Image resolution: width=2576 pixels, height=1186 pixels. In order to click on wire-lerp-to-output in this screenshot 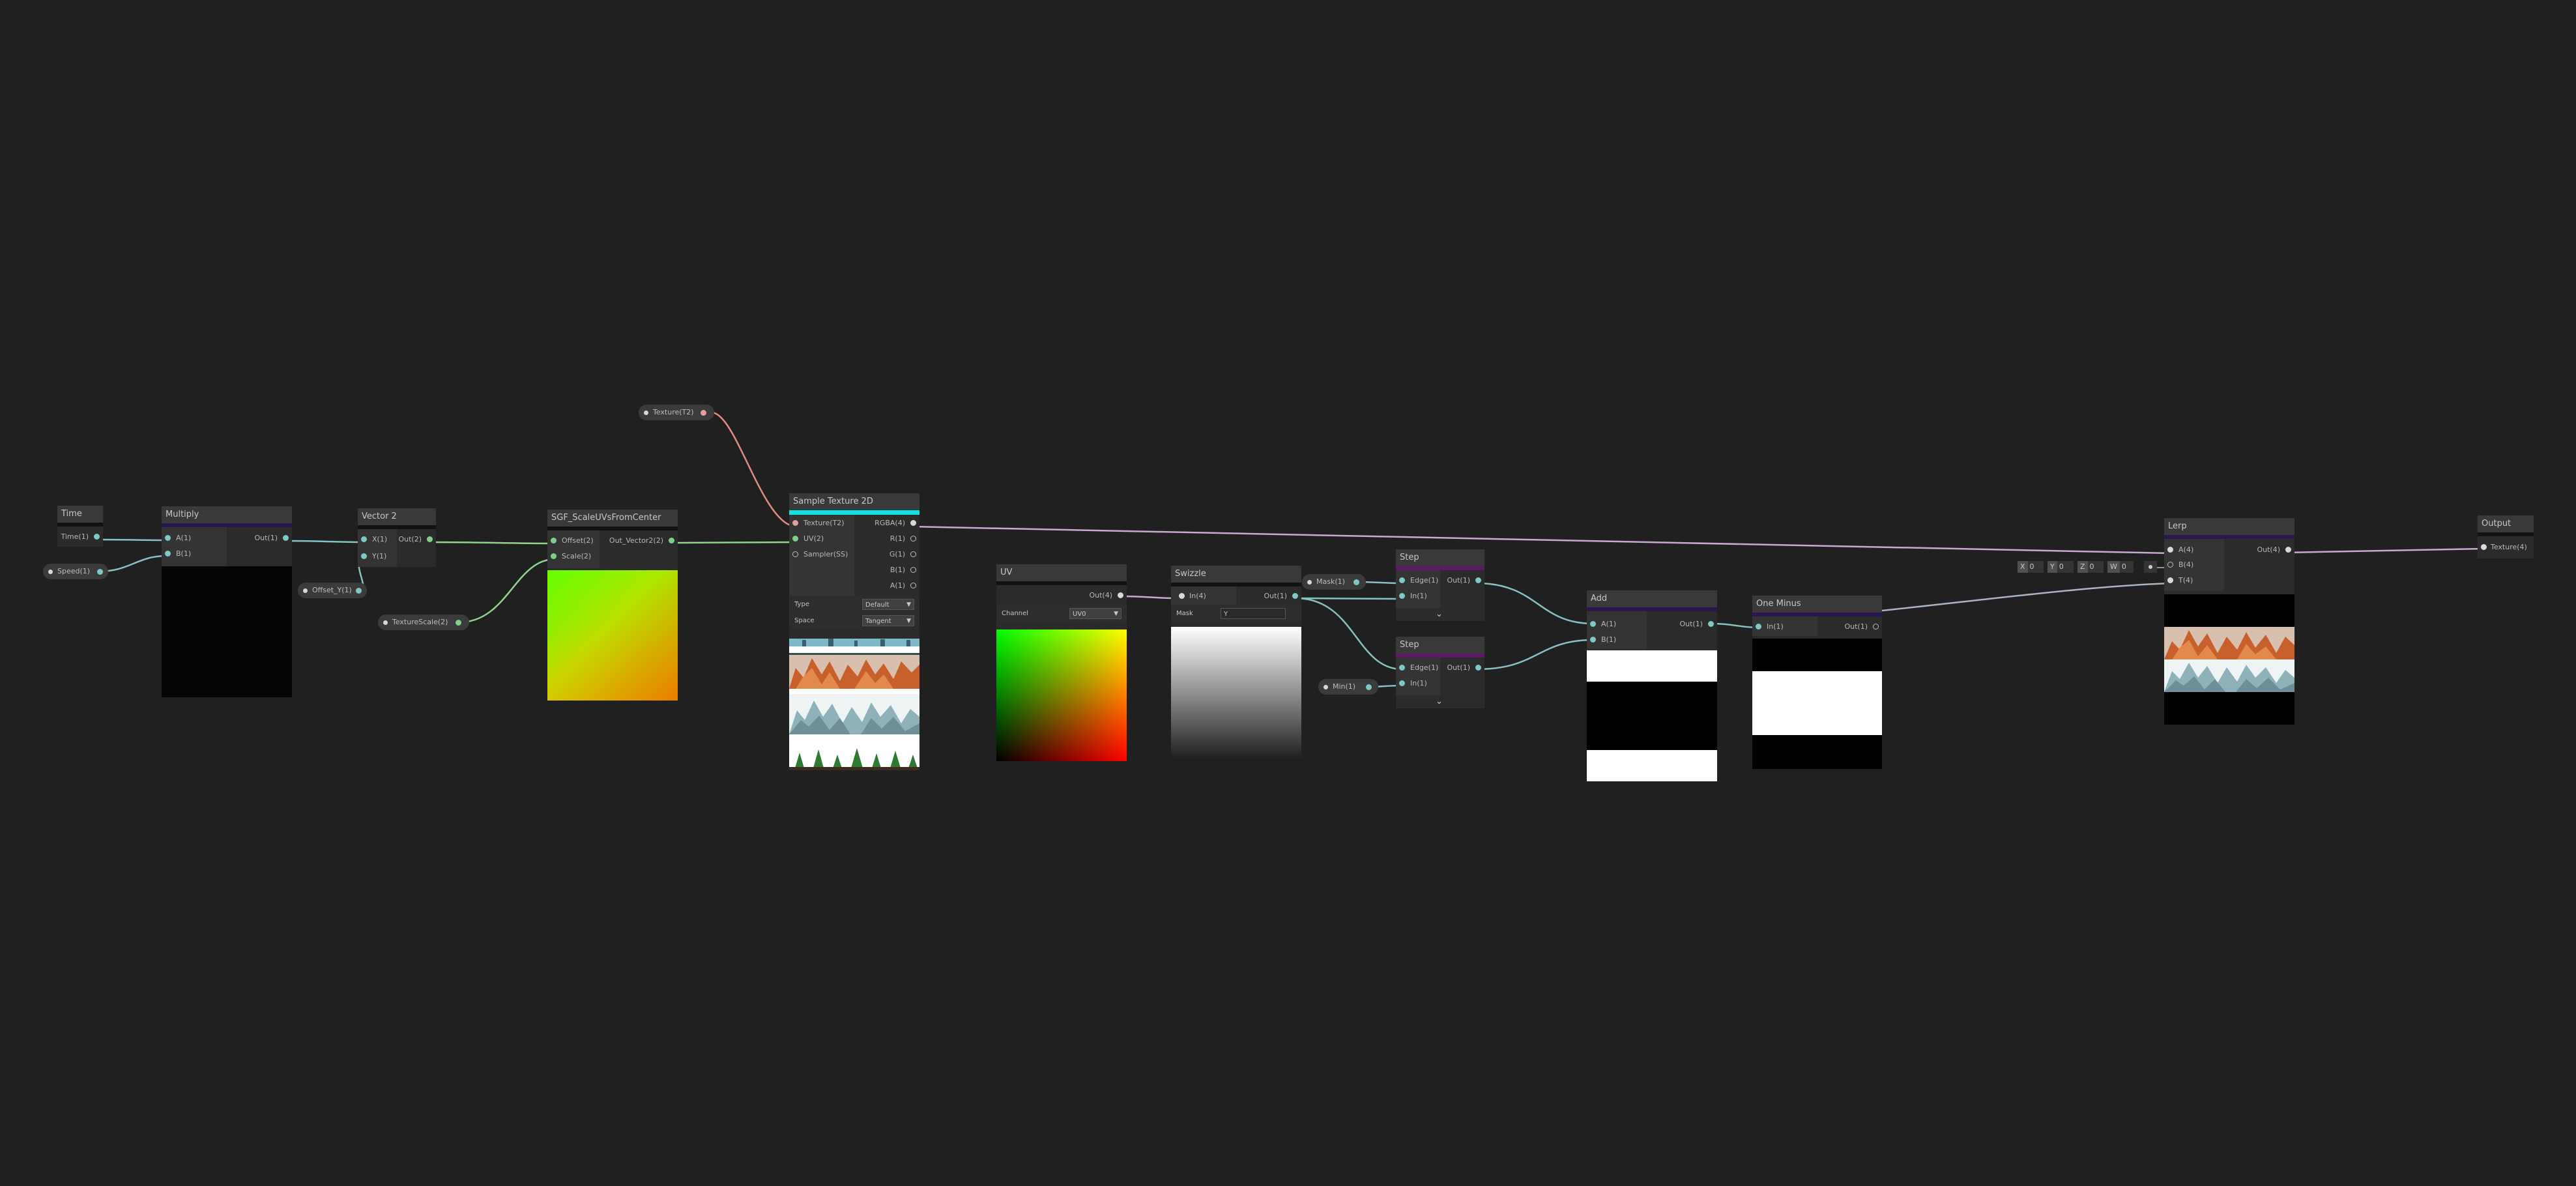, I will do `click(2385, 550)`.